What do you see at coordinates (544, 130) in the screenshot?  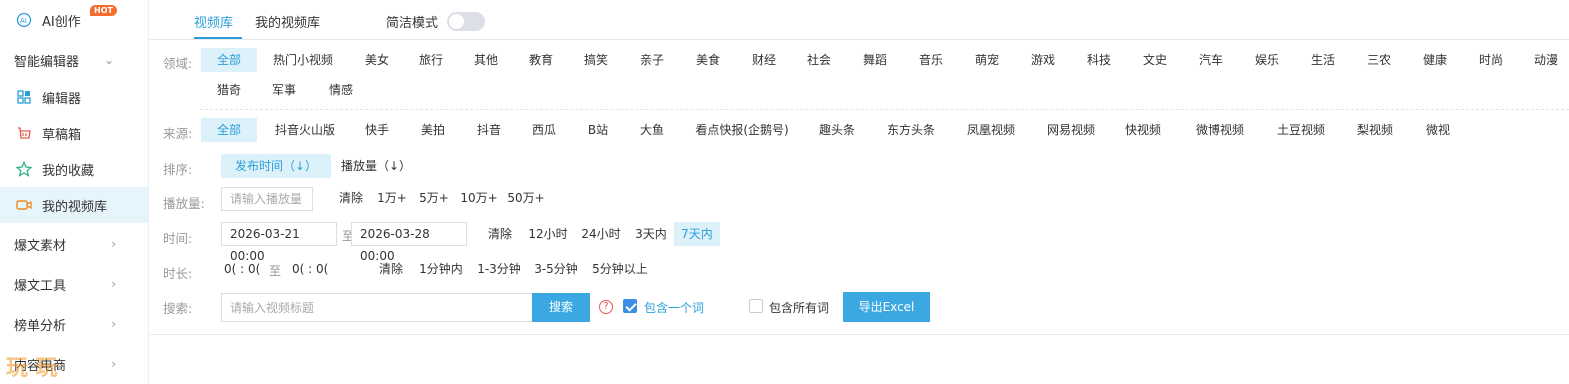 I see `source-chip: 西瓜` at bounding box center [544, 130].